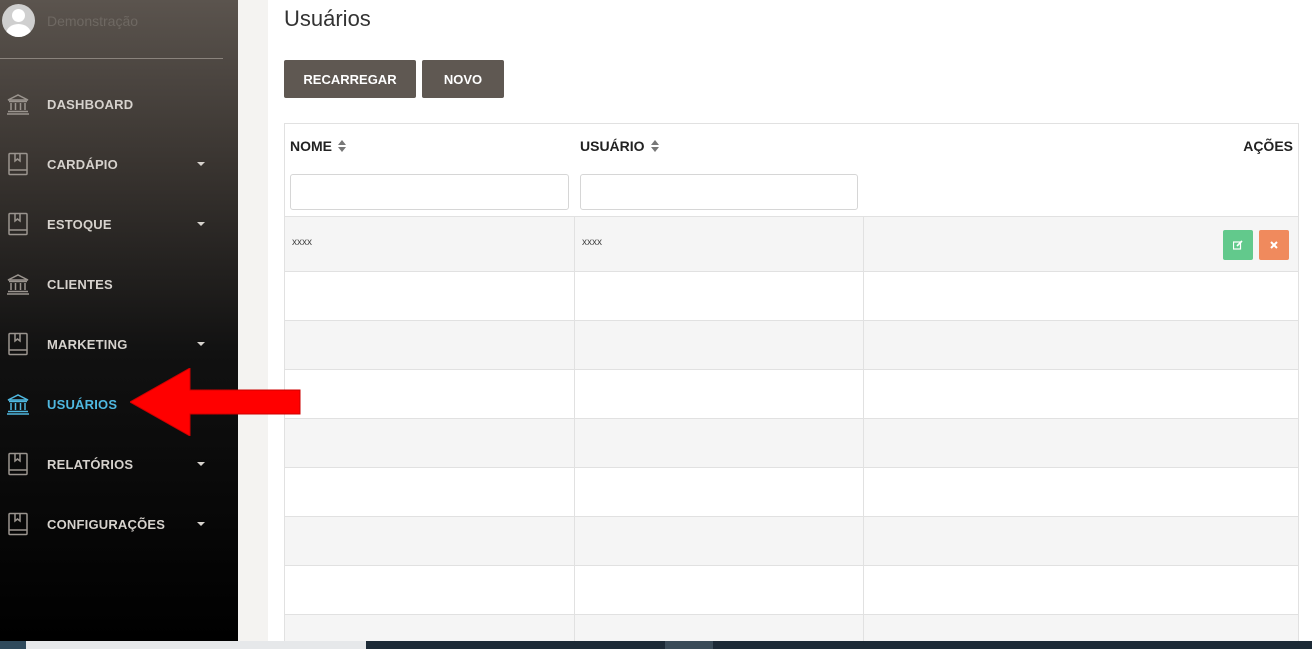 The image size is (1312, 649). I want to click on column-header-label: NOME, so click(311, 146).